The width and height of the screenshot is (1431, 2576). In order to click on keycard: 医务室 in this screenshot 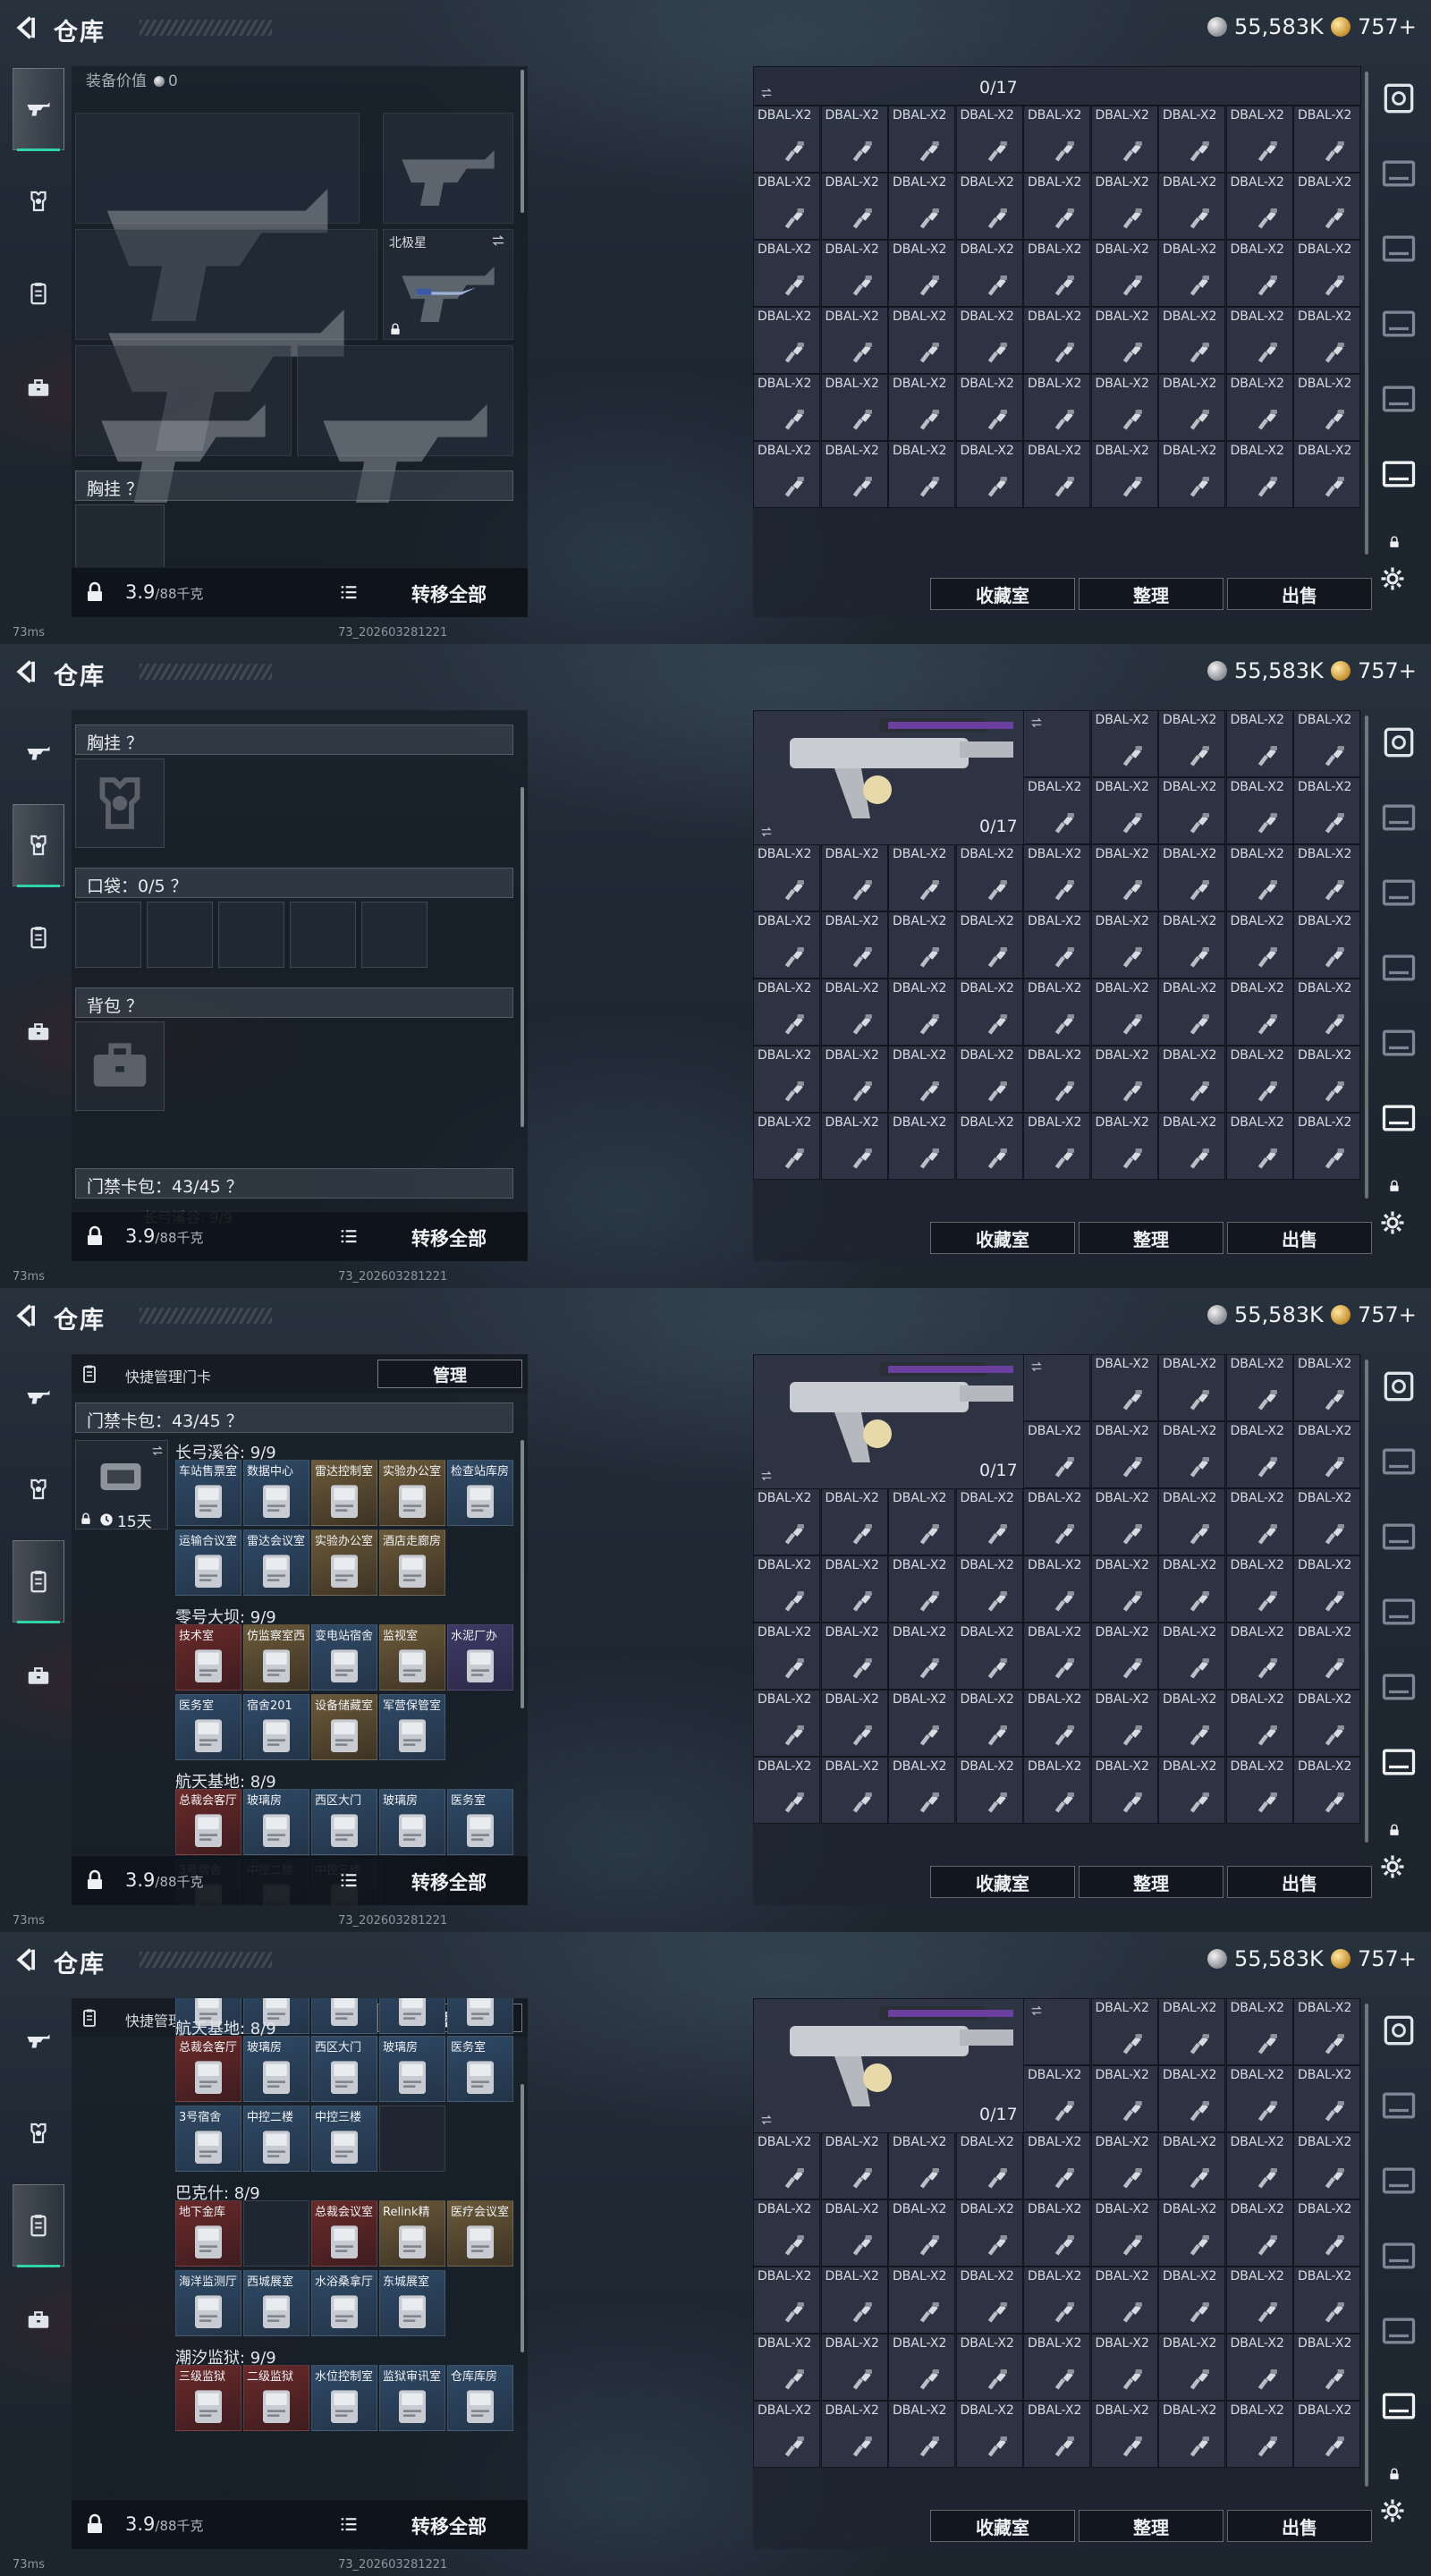, I will do `click(480, 1822)`.